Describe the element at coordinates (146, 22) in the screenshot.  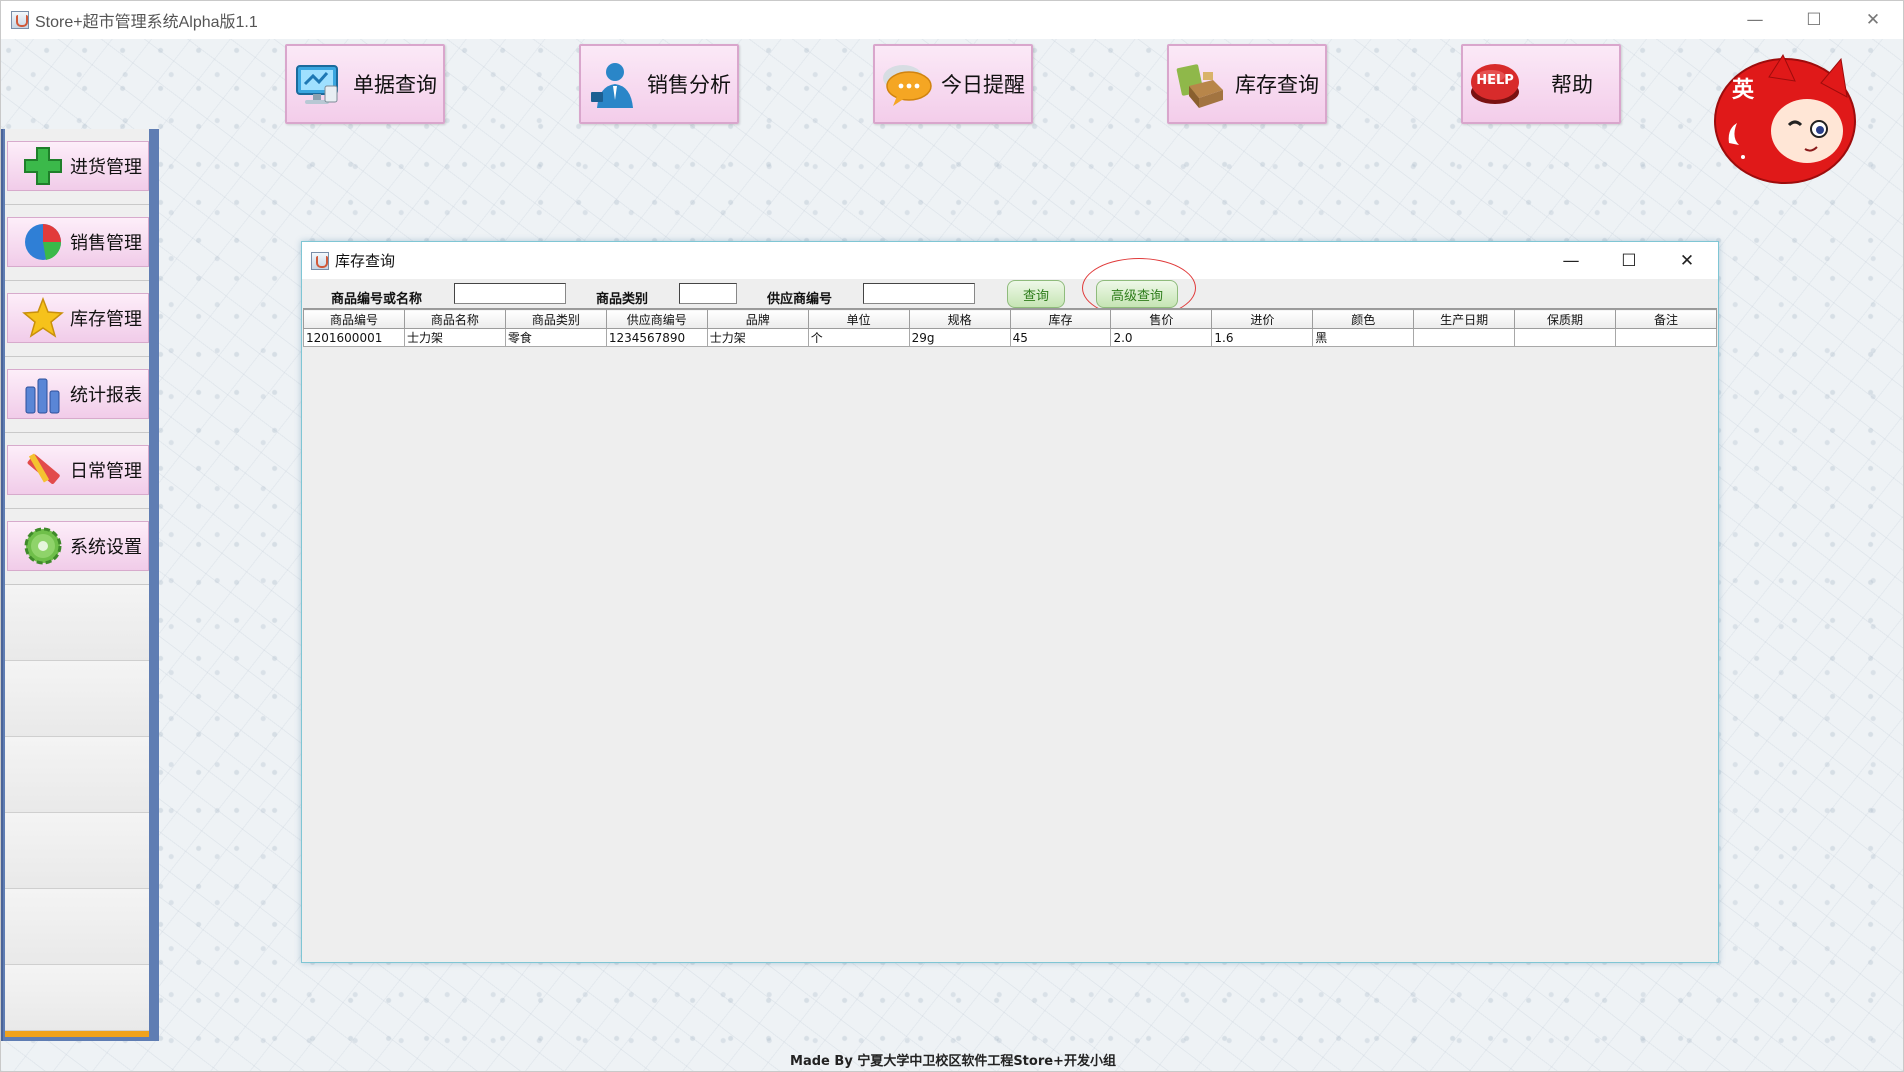
I see `window-title: Store+超市管理系统Alpha版1.1` at that location.